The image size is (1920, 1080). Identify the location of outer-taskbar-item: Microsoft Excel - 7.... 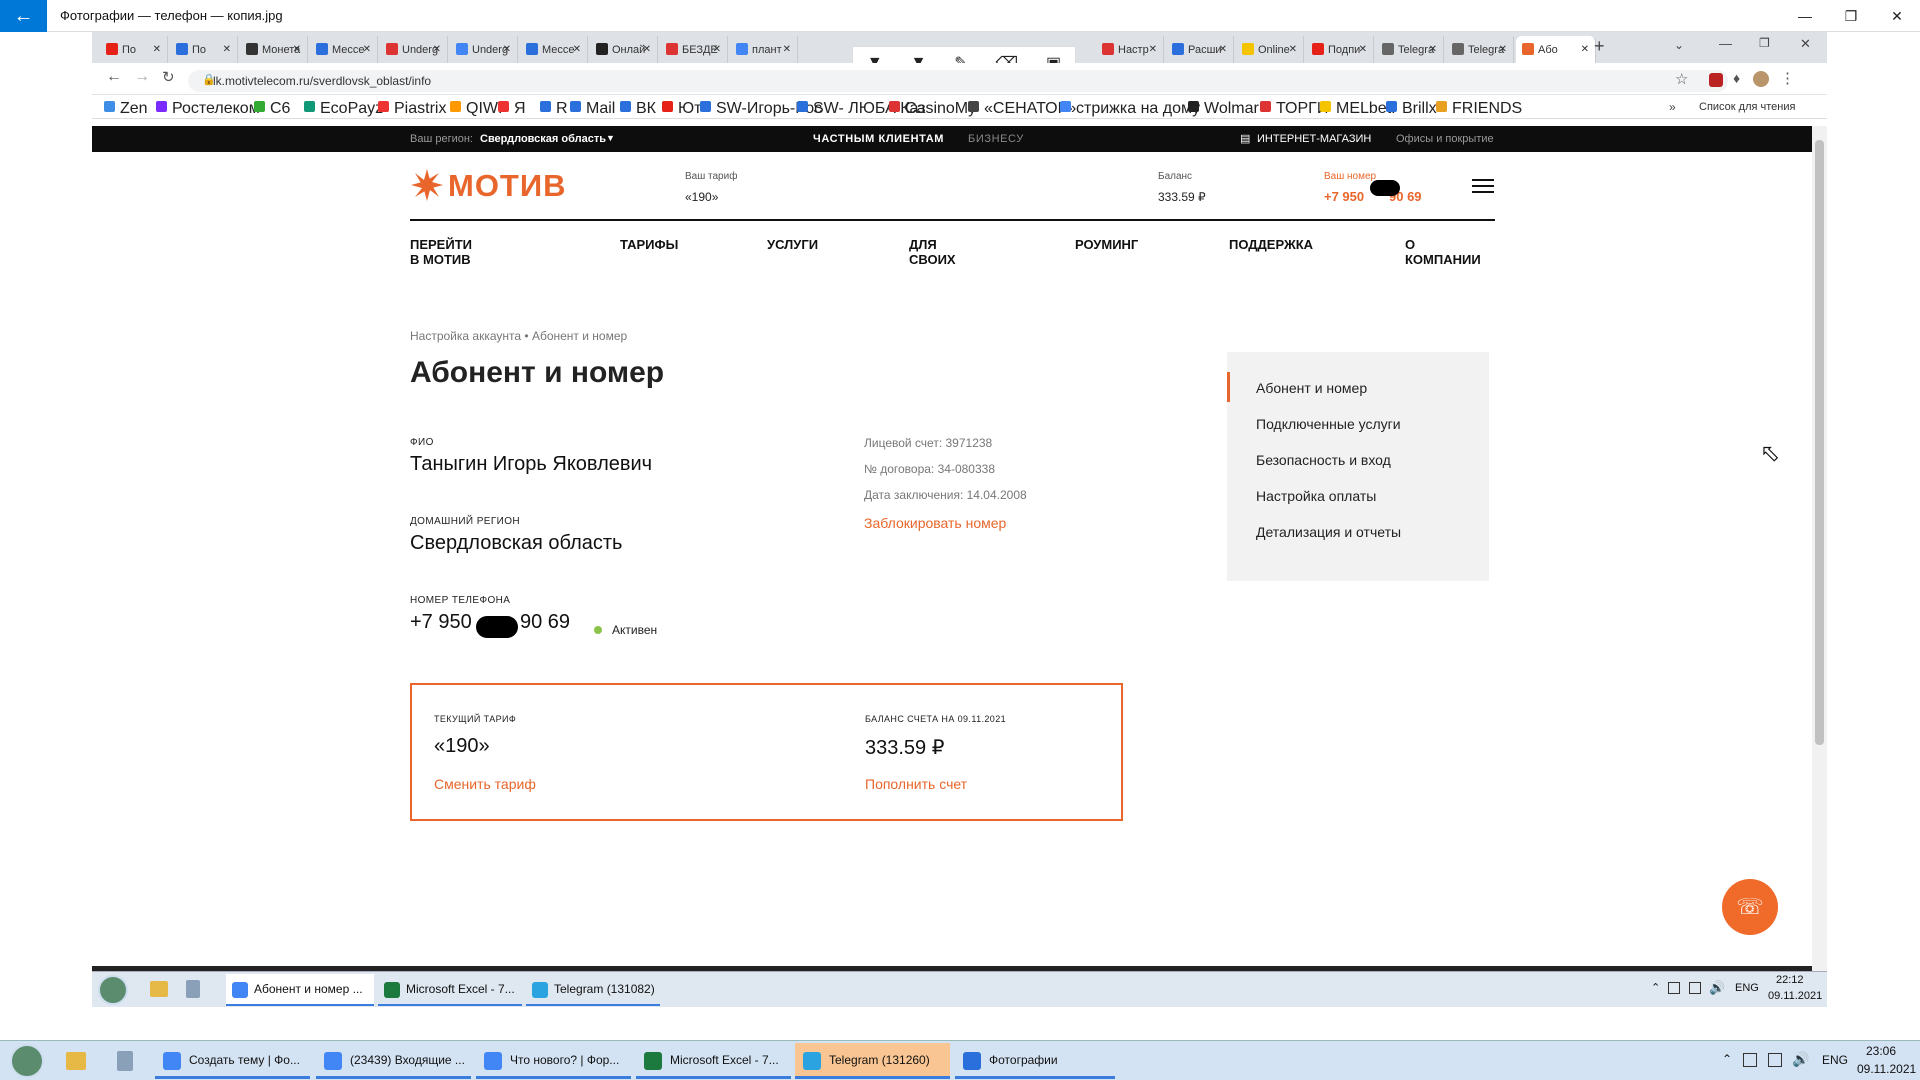
(713, 1061).